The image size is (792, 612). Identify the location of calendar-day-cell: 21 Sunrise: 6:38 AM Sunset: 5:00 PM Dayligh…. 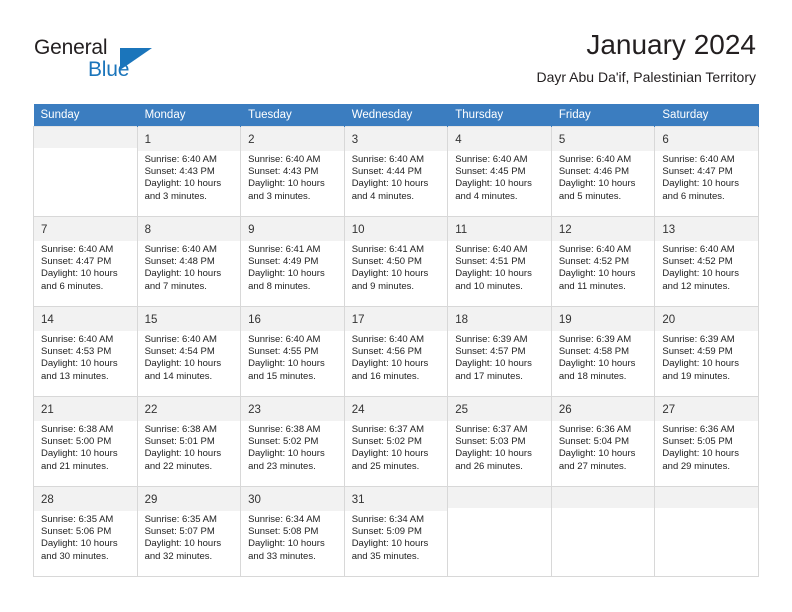
(85, 441).